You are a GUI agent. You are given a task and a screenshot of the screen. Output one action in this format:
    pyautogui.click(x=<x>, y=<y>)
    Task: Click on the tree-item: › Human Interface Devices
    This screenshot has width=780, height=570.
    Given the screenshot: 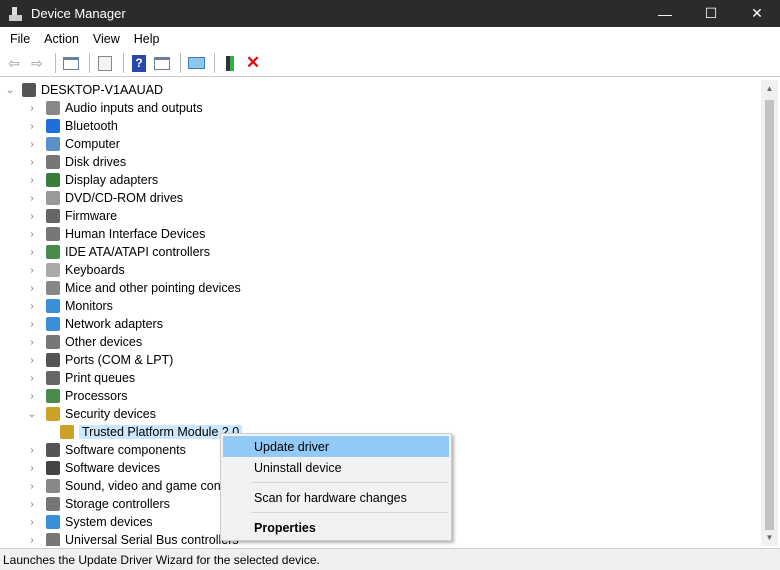 What is the action you would take?
    pyautogui.click(x=115, y=234)
    